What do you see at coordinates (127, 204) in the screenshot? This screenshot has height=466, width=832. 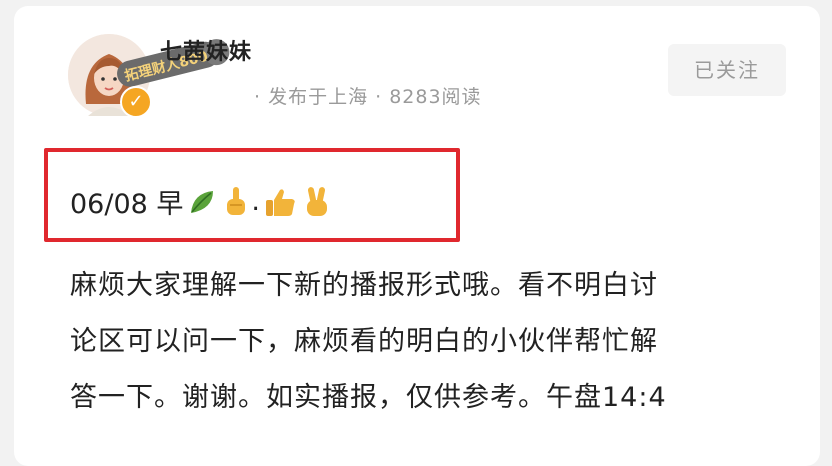 I see `post-title: 06/08 早` at bounding box center [127, 204].